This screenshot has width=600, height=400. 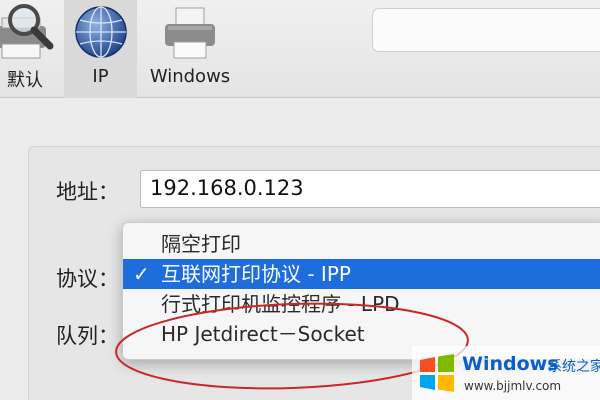 I want to click on printer-icon, so click(x=190, y=31).